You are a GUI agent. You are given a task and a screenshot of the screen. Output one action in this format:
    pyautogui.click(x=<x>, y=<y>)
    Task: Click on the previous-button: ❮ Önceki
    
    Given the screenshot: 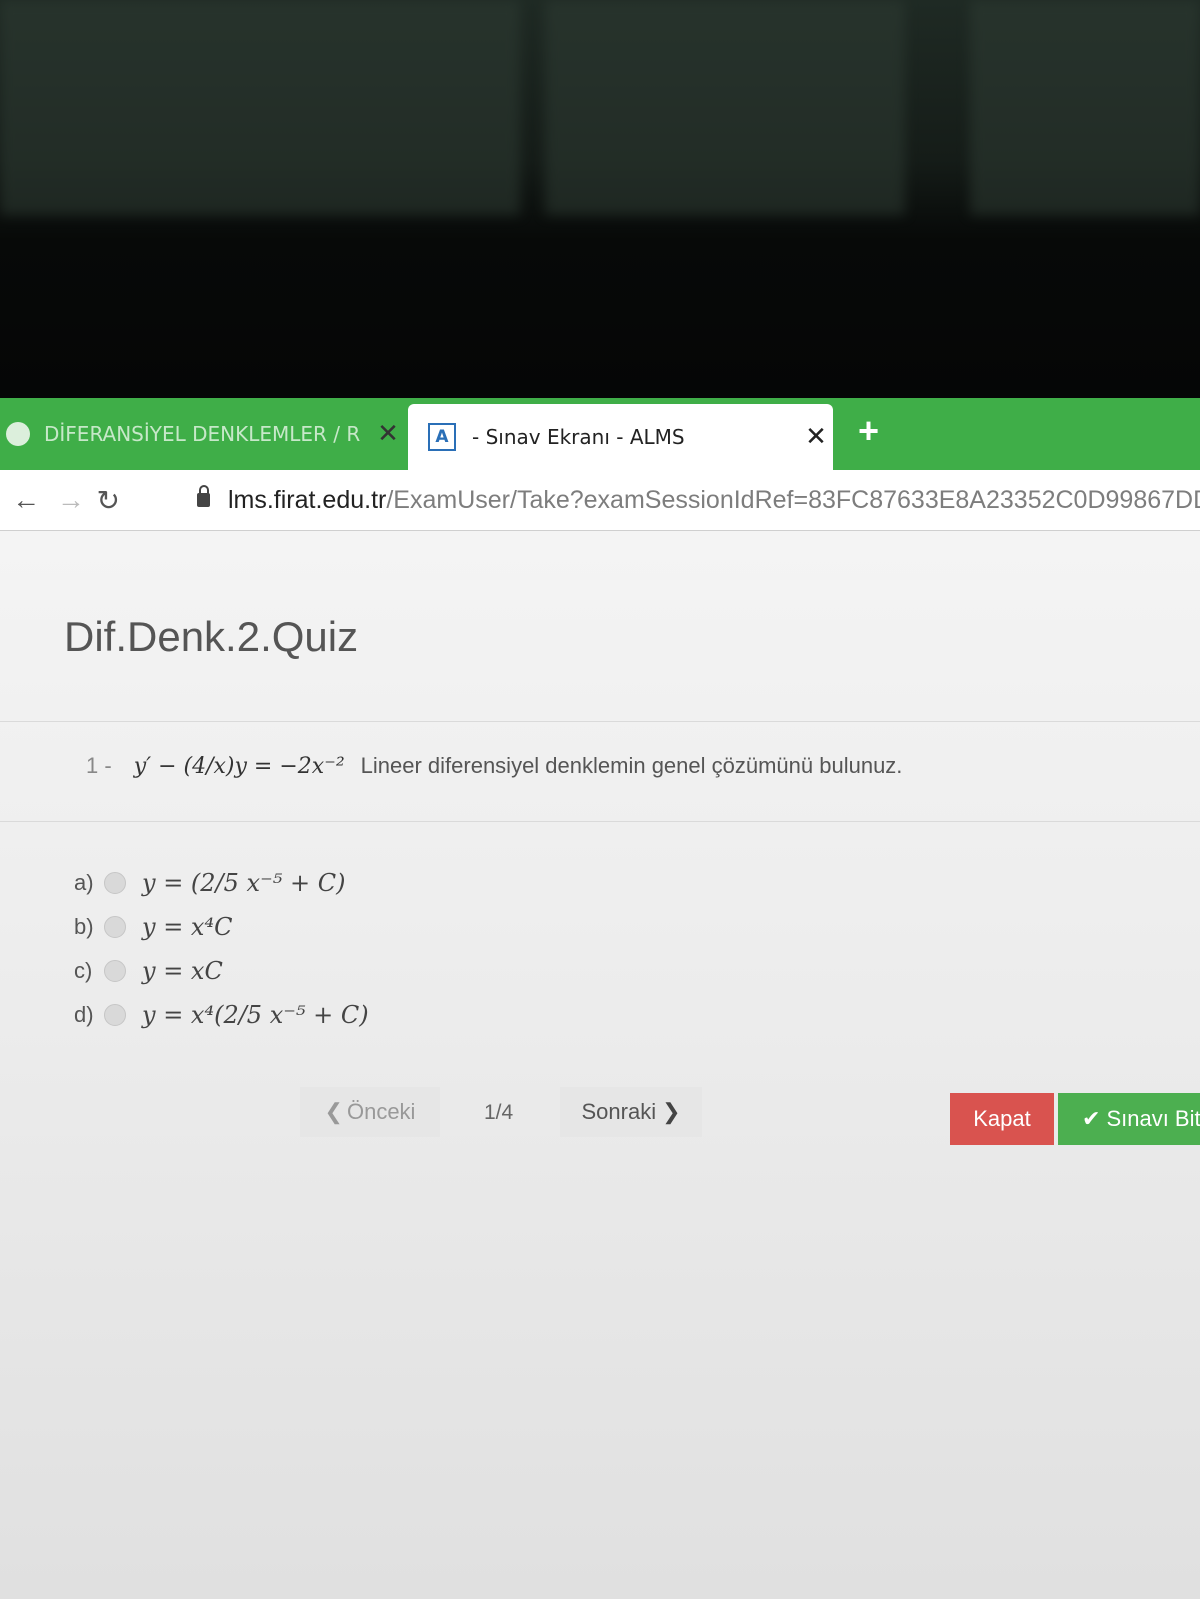 What is the action you would take?
    pyautogui.click(x=370, y=1112)
    